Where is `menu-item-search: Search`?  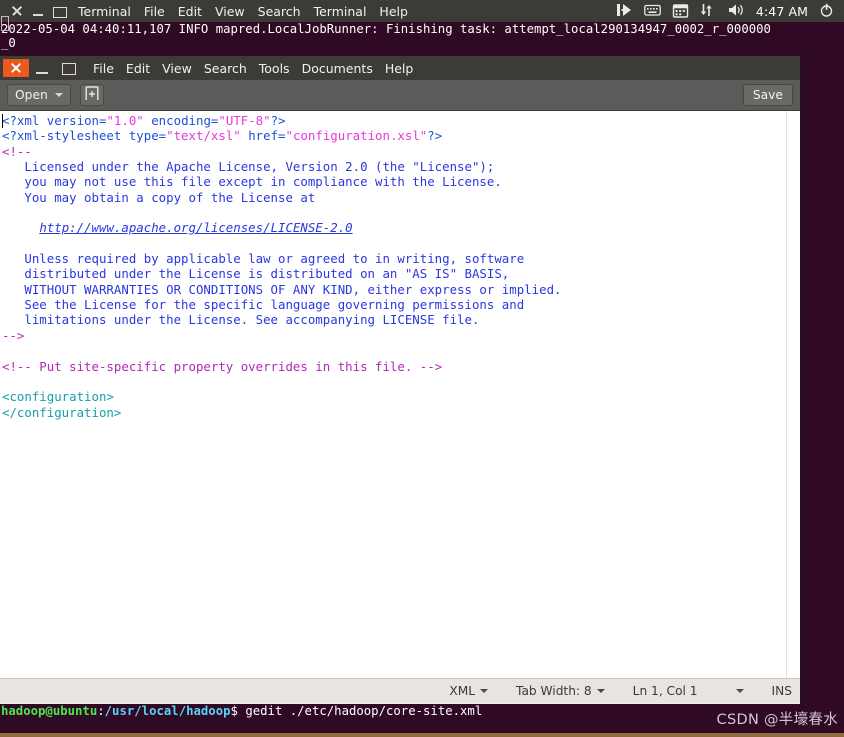
menu-item-search: Search is located at coordinates (279, 11).